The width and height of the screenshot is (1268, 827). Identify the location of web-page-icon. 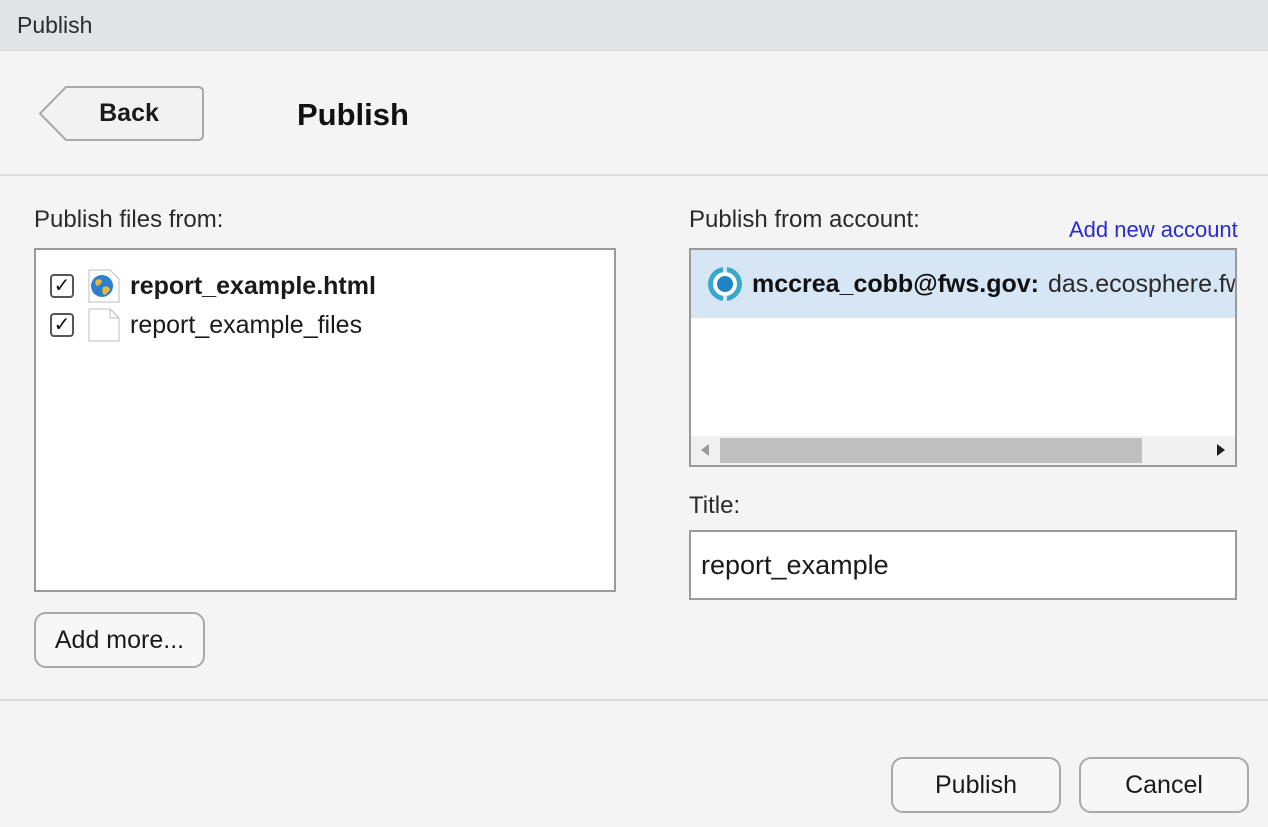
(104, 286).